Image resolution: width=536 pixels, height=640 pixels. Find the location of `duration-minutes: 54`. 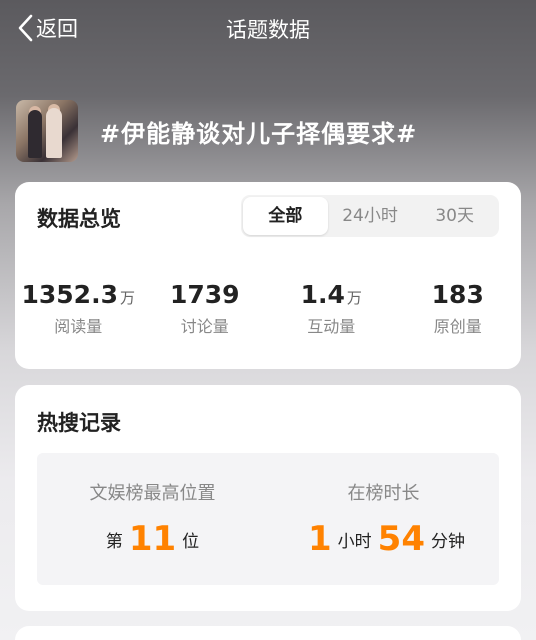

duration-minutes: 54 is located at coordinates (401, 539).